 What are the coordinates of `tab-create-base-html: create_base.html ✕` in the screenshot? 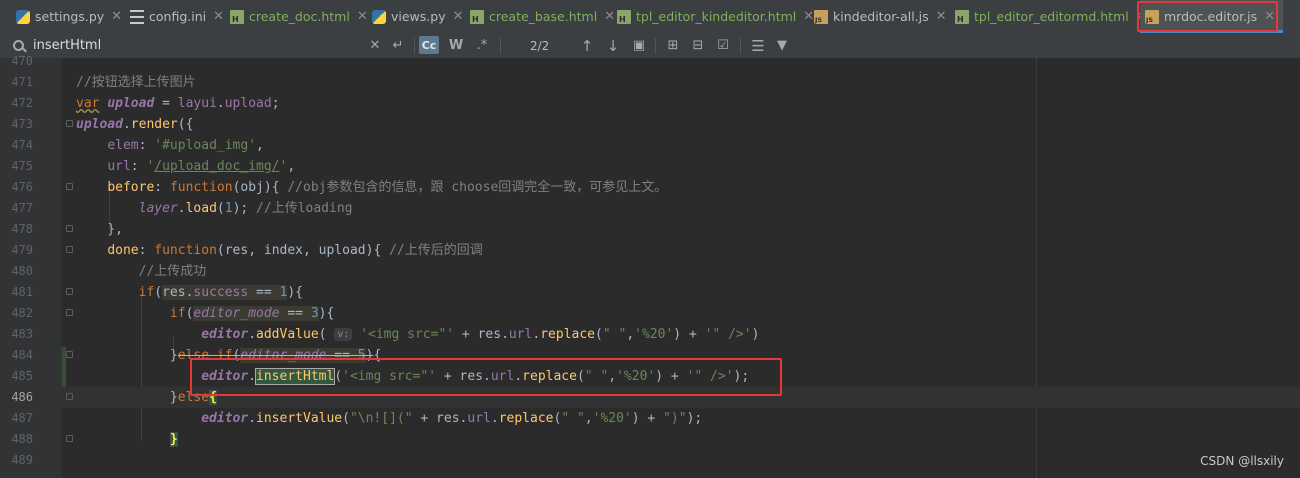 It's located at (542, 16).